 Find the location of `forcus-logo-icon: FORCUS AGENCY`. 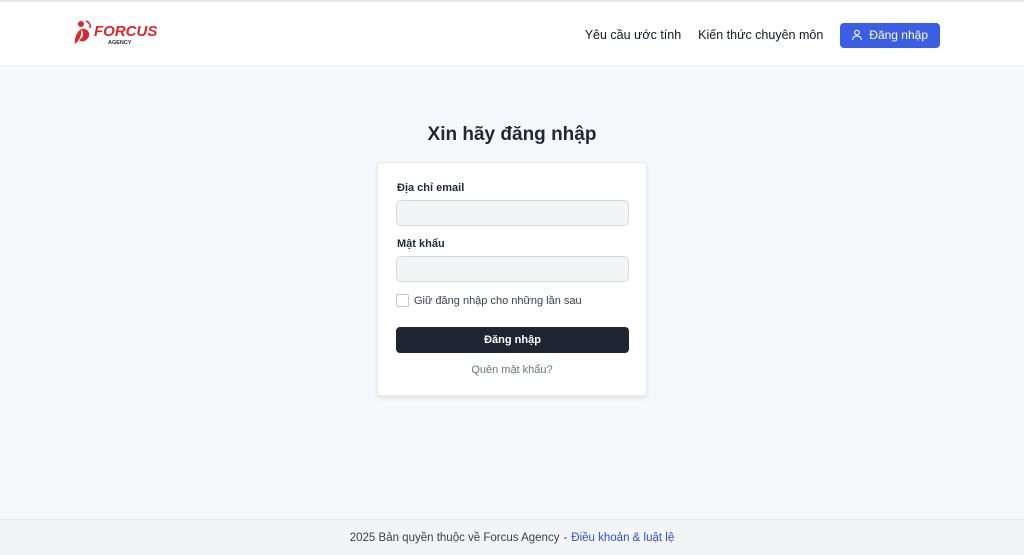

forcus-logo-icon: FORCUS AGENCY is located at coordinates (115, 33).